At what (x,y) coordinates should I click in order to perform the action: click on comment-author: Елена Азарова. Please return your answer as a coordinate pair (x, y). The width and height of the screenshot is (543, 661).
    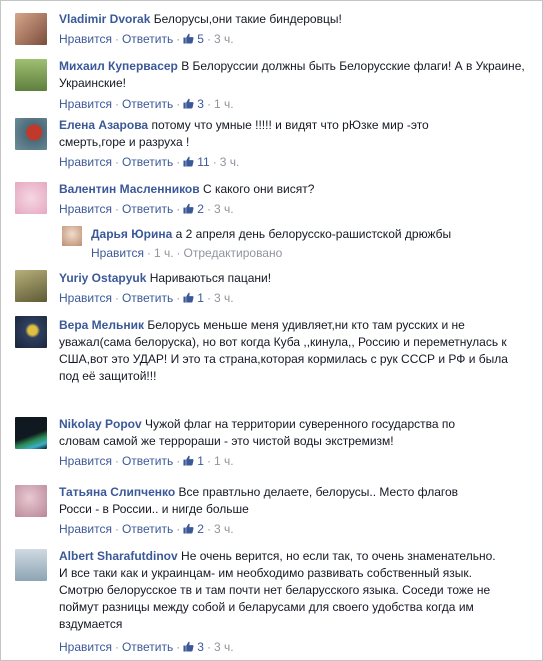
    Looking at the image, I should click on (103, 125).